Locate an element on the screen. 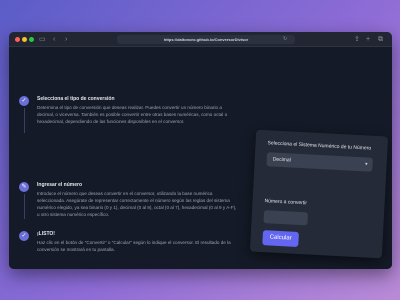 The width and height of the screenshot is (400, 300). chevron-down-icon: ▾ is located at coordinates (366, 164).